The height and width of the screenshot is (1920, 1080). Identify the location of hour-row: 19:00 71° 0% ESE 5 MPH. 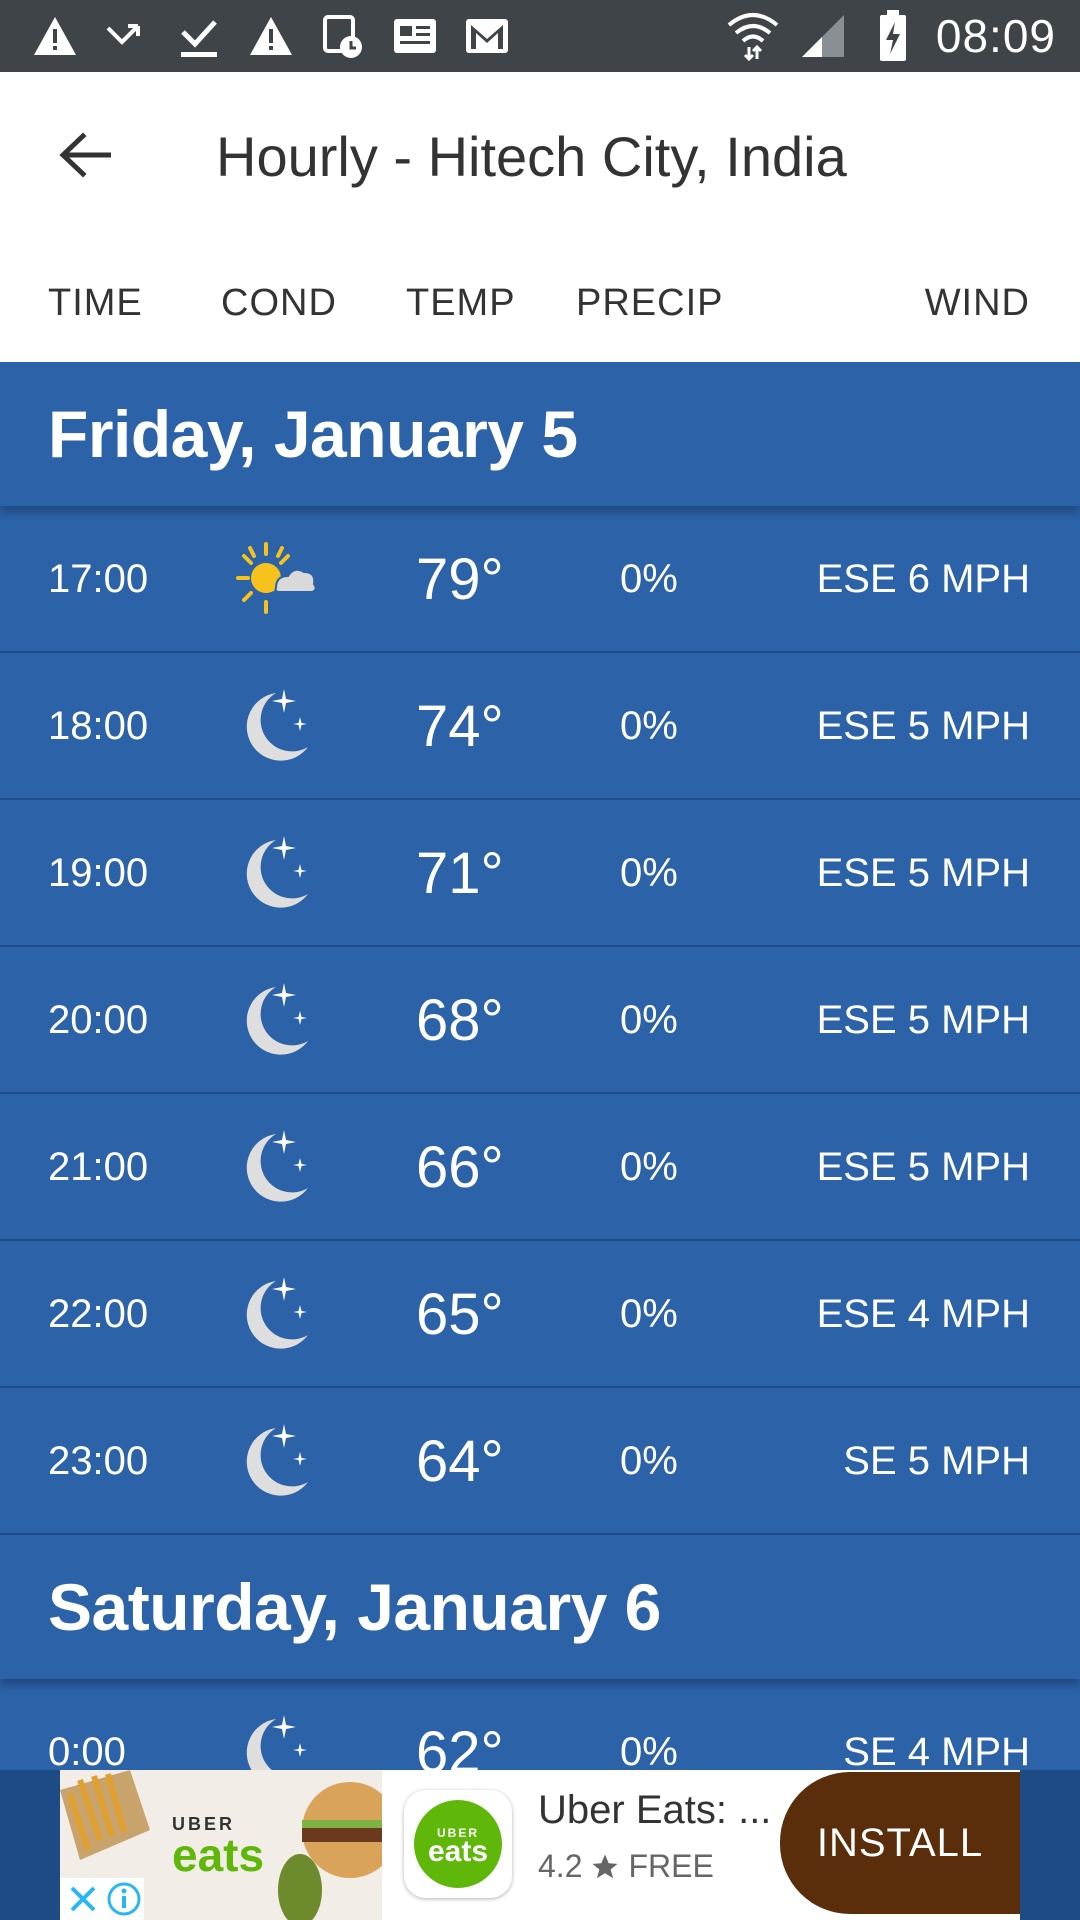
(540, 873).